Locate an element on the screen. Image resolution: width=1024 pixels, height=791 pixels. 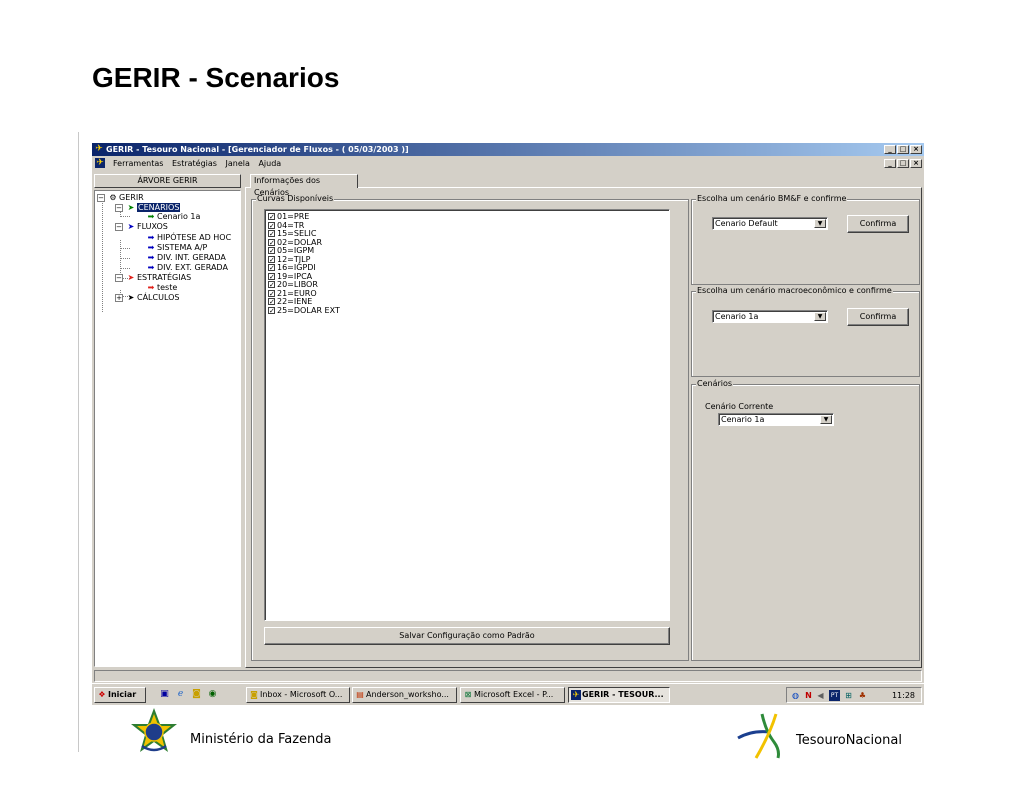
macro-confirm-button: Confirma is located at coordinates (878, 317).